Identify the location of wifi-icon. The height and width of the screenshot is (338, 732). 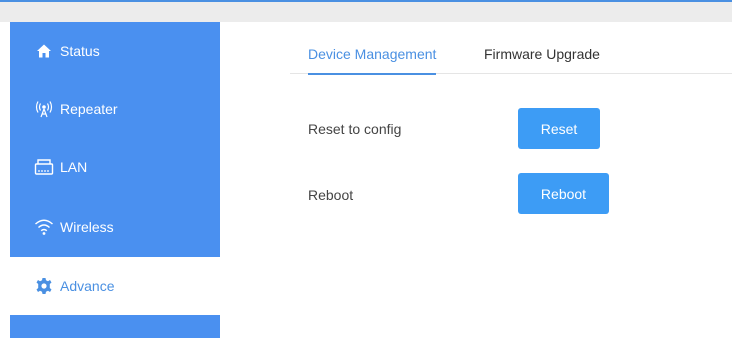
(44, 227).